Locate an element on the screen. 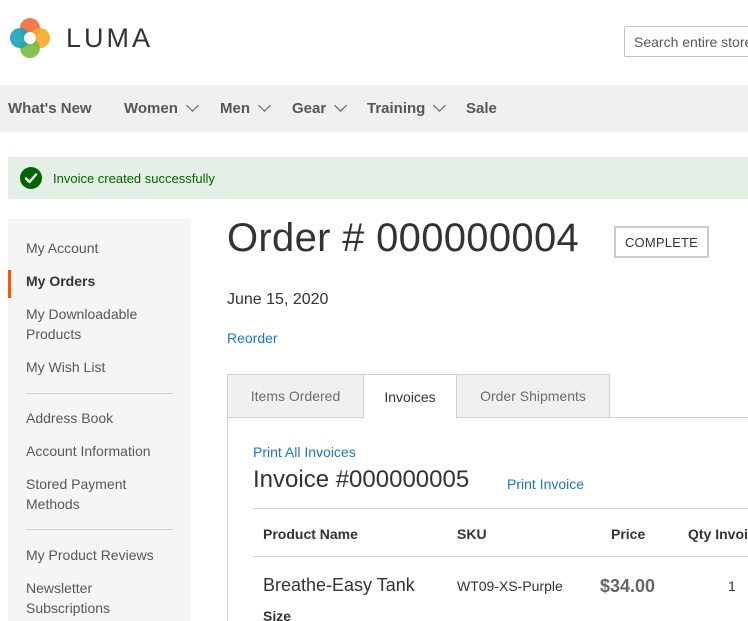 This screenshot has width=748, height=621. nav-item-label: Women is located at coordinates (151, 108).